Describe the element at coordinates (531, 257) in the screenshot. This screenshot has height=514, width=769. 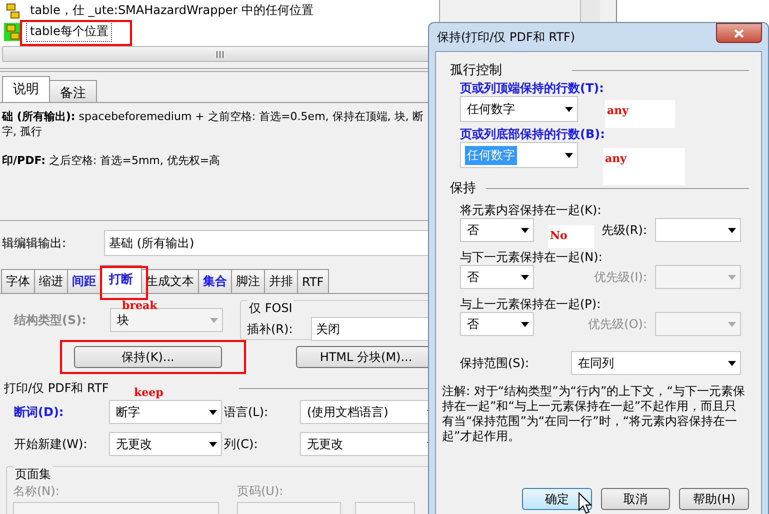
I see `field-label: 与下一元素保持在一起(N):` at that location.